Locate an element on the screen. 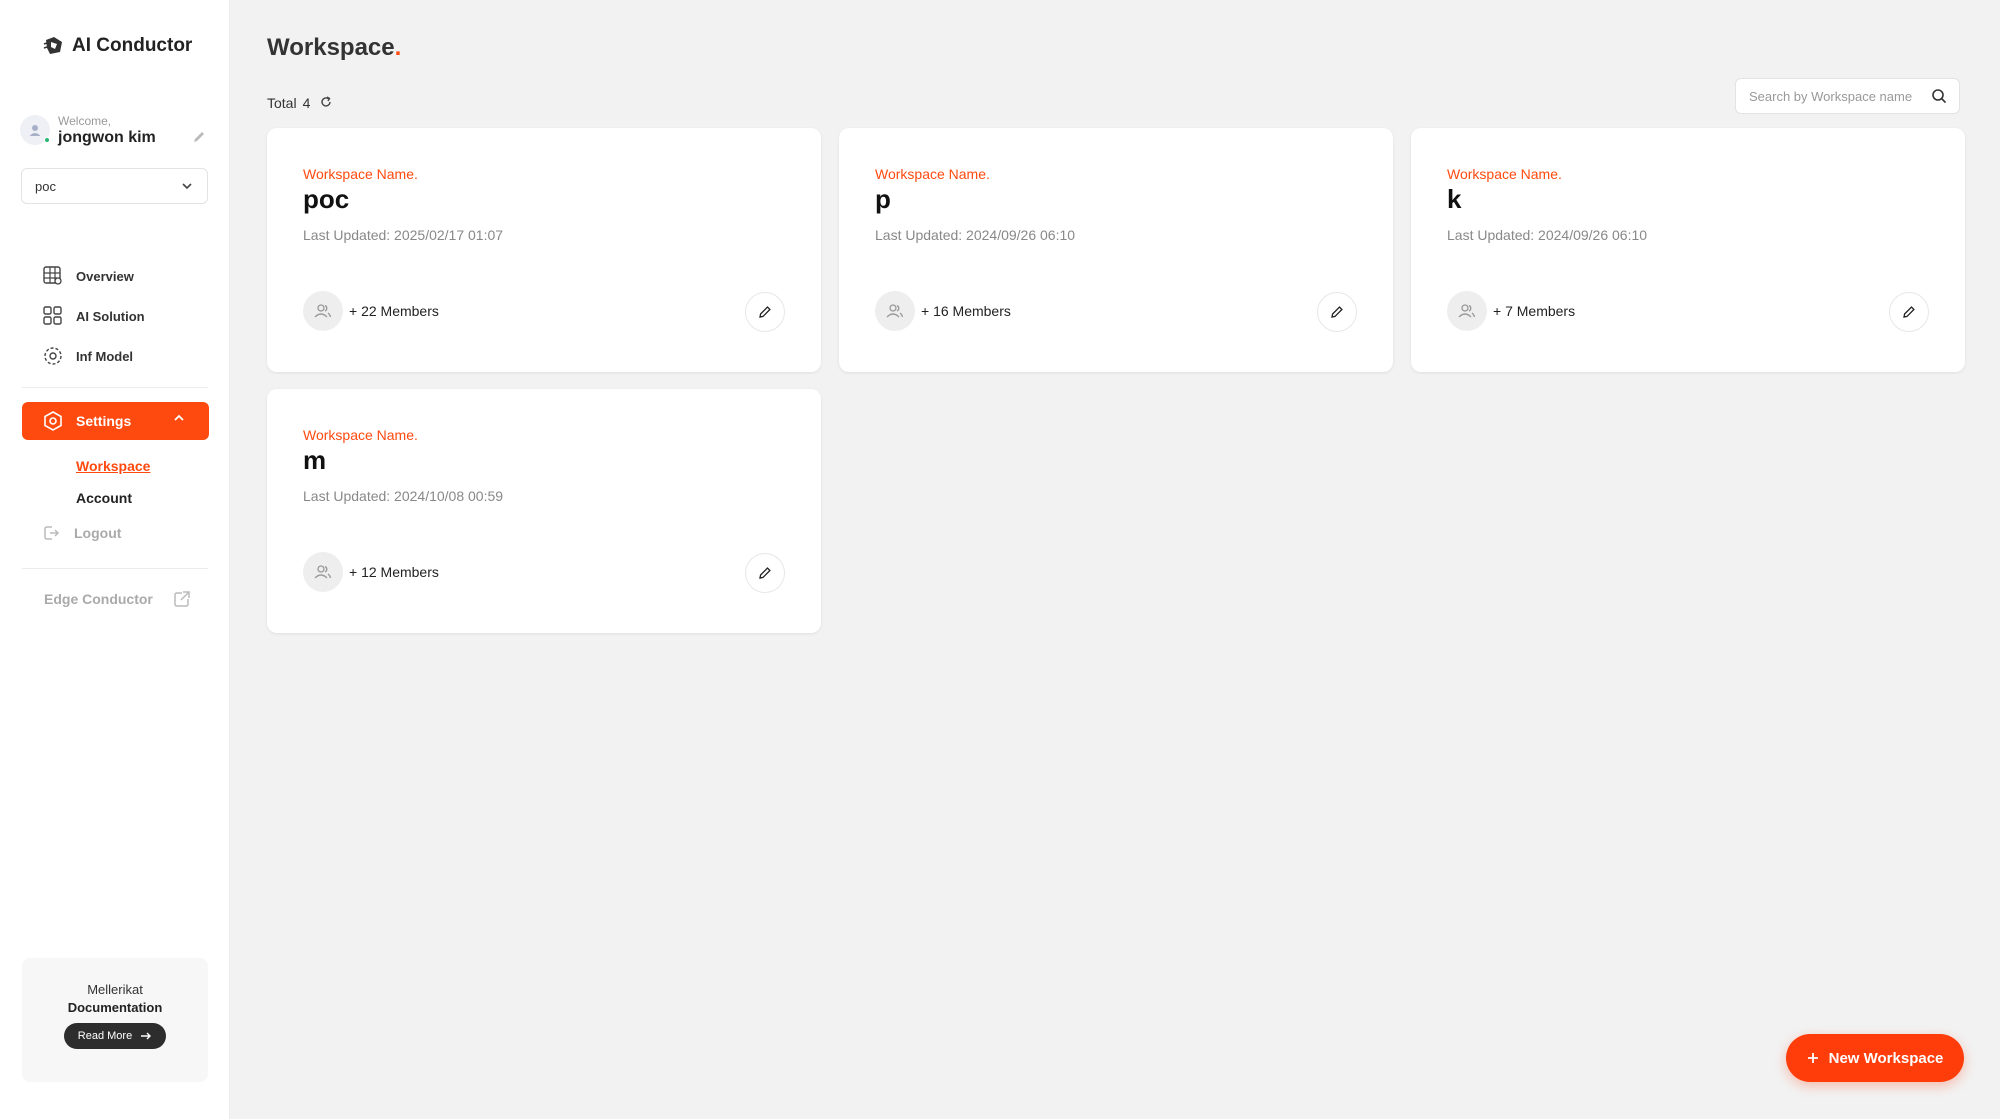 The image size is (2000, 1119). nav-item-overview: Overview is located at coordinates (115, 276).